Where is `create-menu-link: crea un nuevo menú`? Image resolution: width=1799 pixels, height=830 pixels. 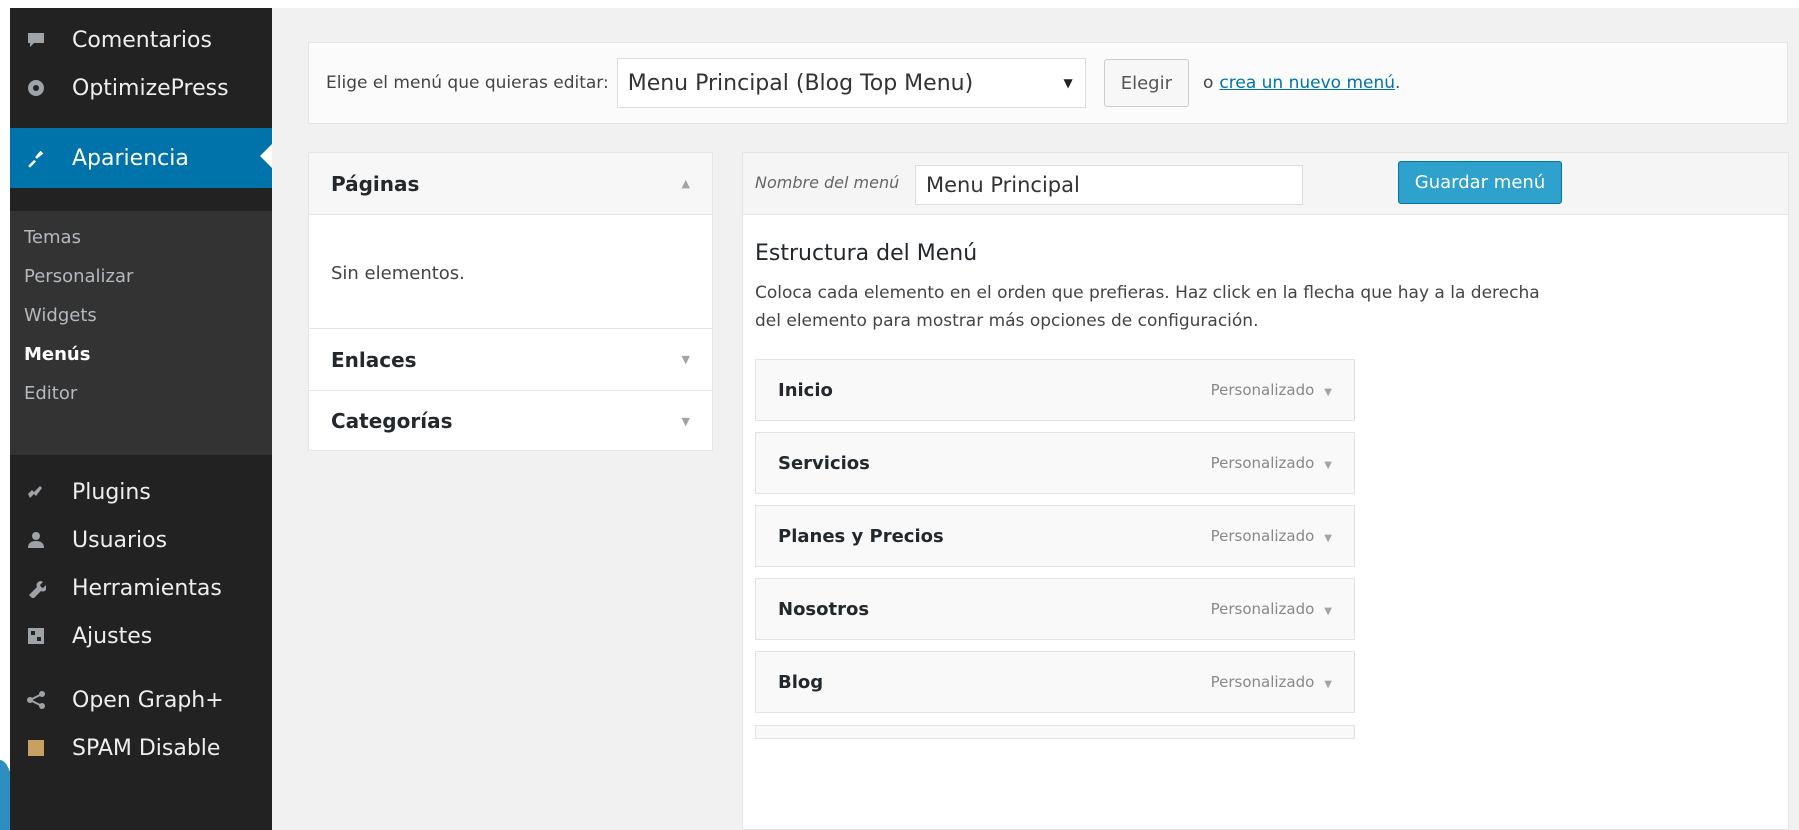 create-menu-link: crea un nuevo menú is located at coordinates (1307, 83).